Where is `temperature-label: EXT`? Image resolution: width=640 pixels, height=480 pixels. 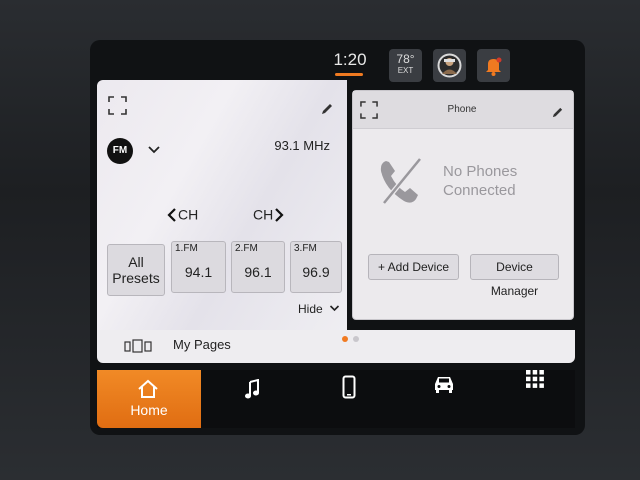
temperature-label: EXT is located at coordinates (405, 70).